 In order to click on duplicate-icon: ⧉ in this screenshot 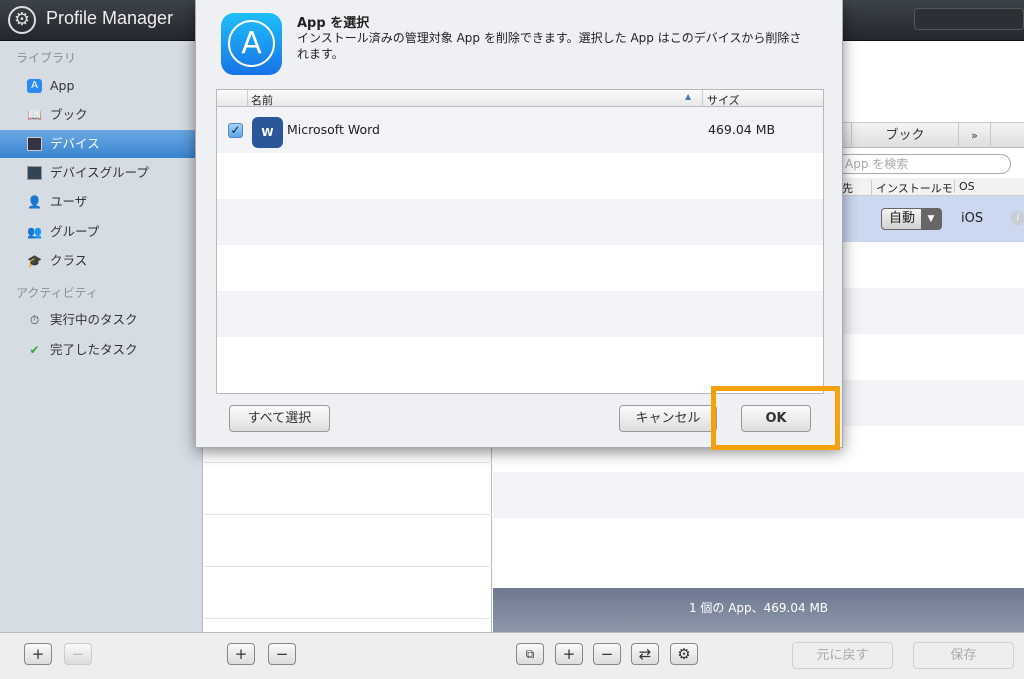, I will do `click(530, 654)`.